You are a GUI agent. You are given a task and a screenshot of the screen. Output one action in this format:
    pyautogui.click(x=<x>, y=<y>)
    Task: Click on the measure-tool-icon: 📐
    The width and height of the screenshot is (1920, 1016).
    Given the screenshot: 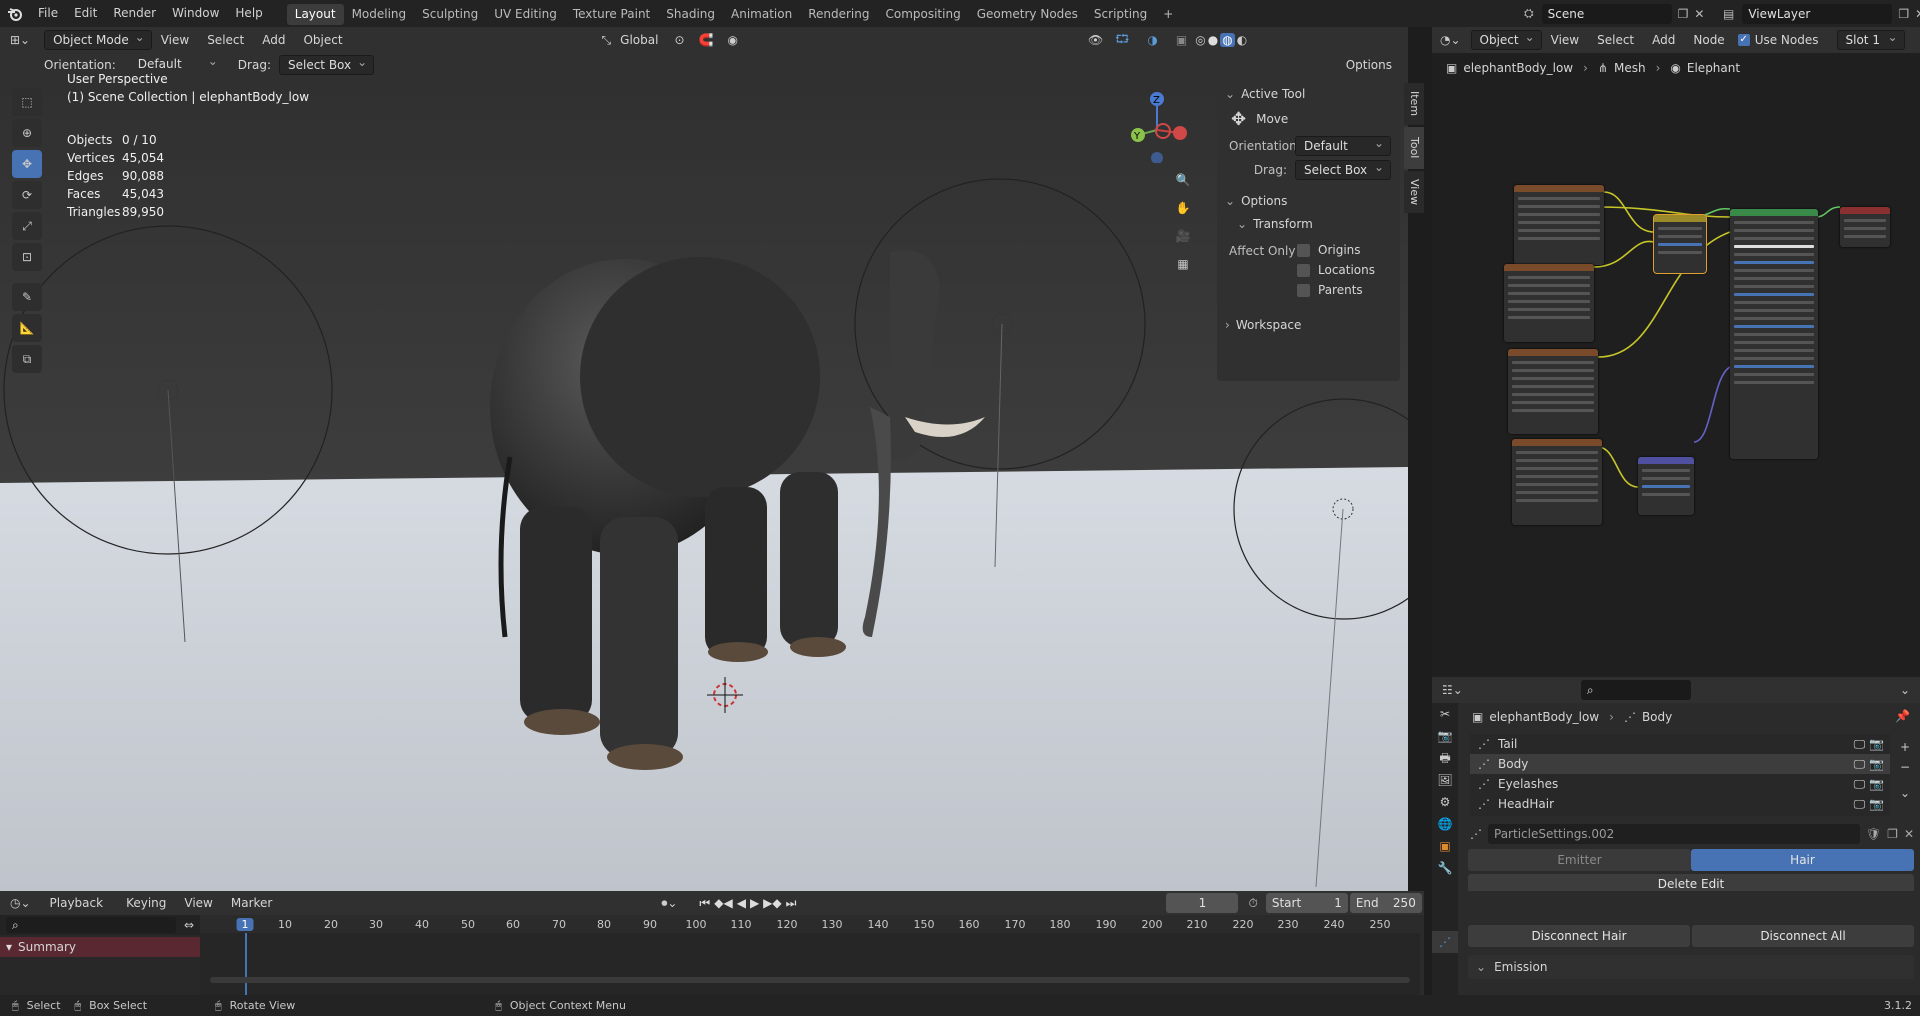 What is the action you would take?
    pyautogui.click(x=27, y=328)
    